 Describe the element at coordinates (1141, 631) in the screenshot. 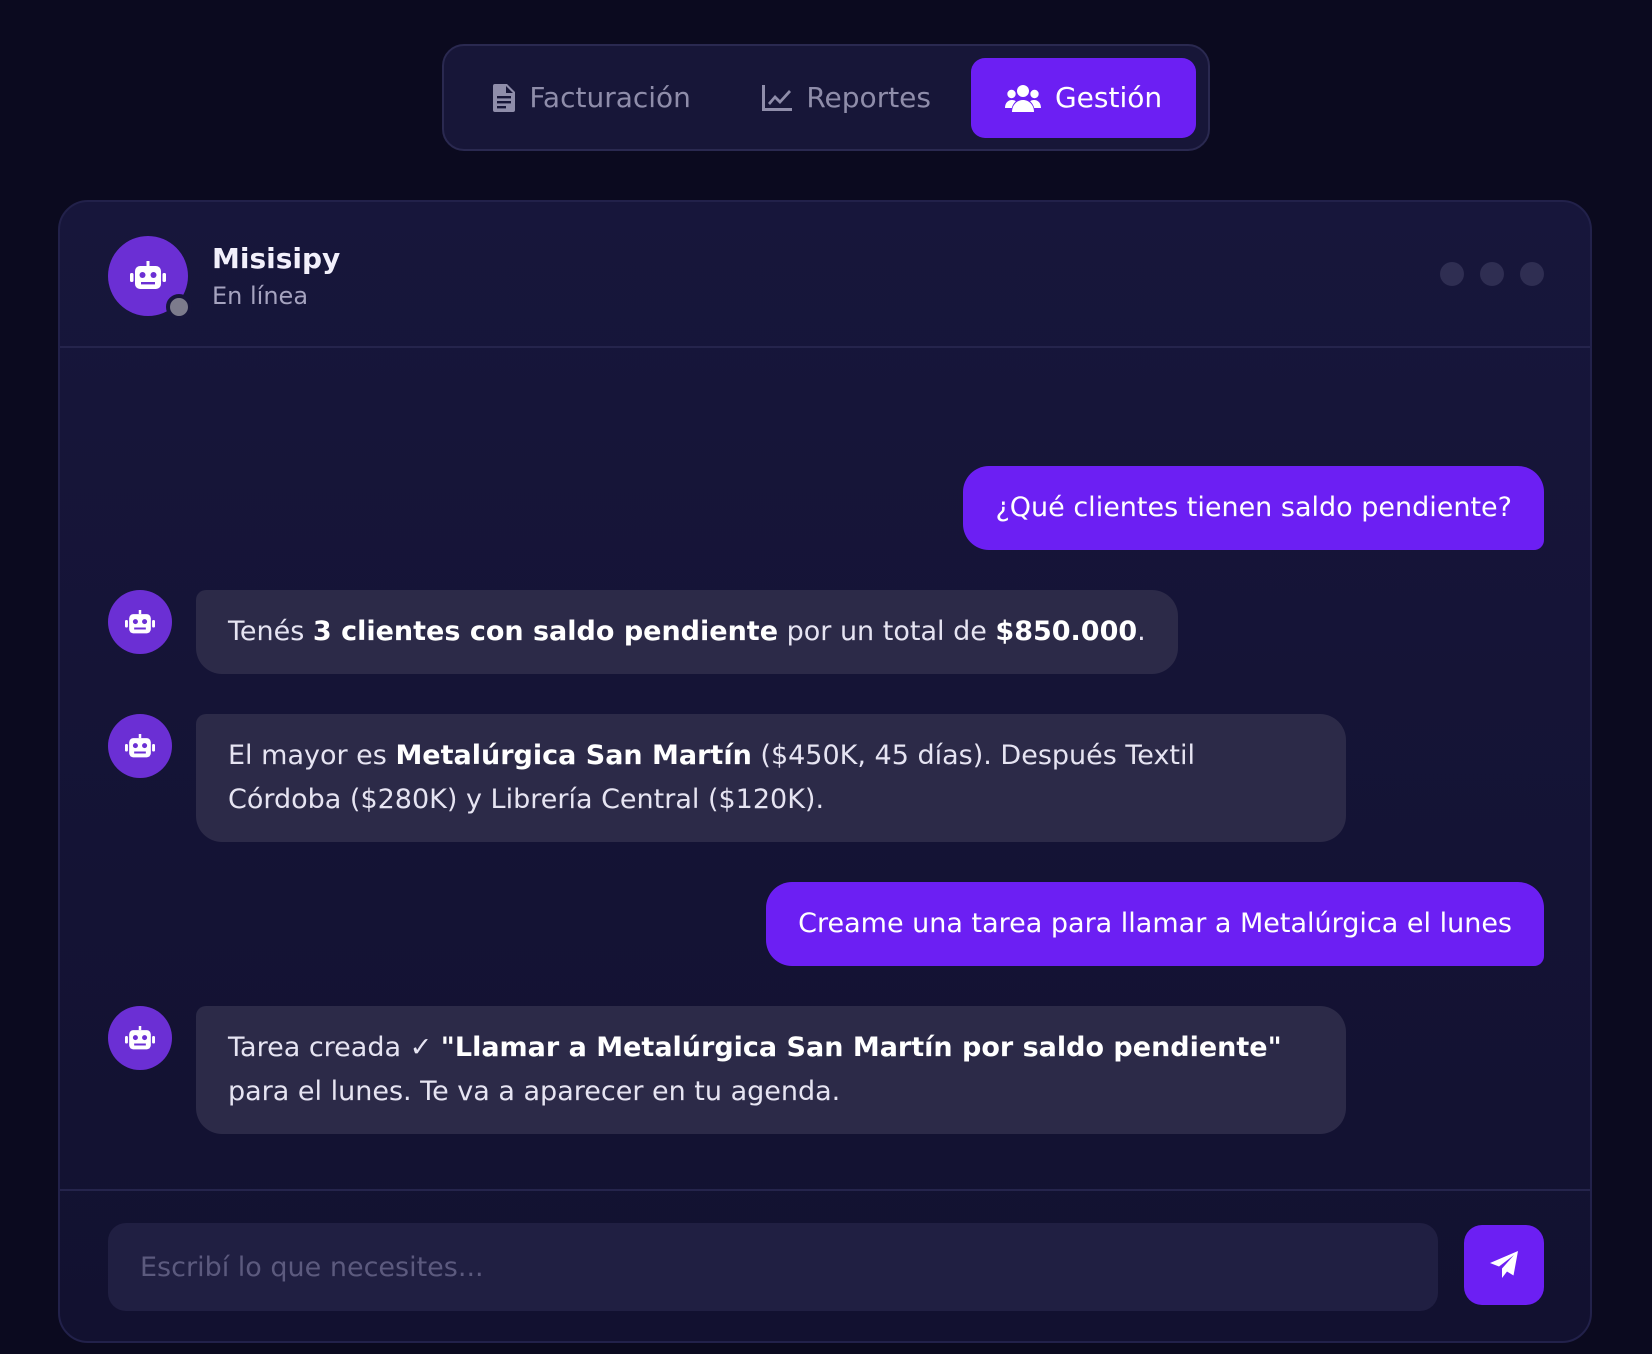

I see `message-text: .` at that location.